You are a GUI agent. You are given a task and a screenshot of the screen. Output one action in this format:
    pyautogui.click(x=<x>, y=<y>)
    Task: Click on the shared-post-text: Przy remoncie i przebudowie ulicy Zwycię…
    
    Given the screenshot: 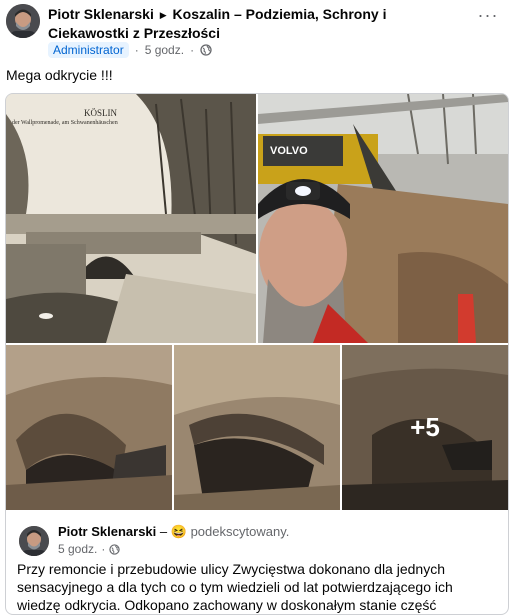 What is the action you would take?
    pyautogui.click(x=235, y=587)
    